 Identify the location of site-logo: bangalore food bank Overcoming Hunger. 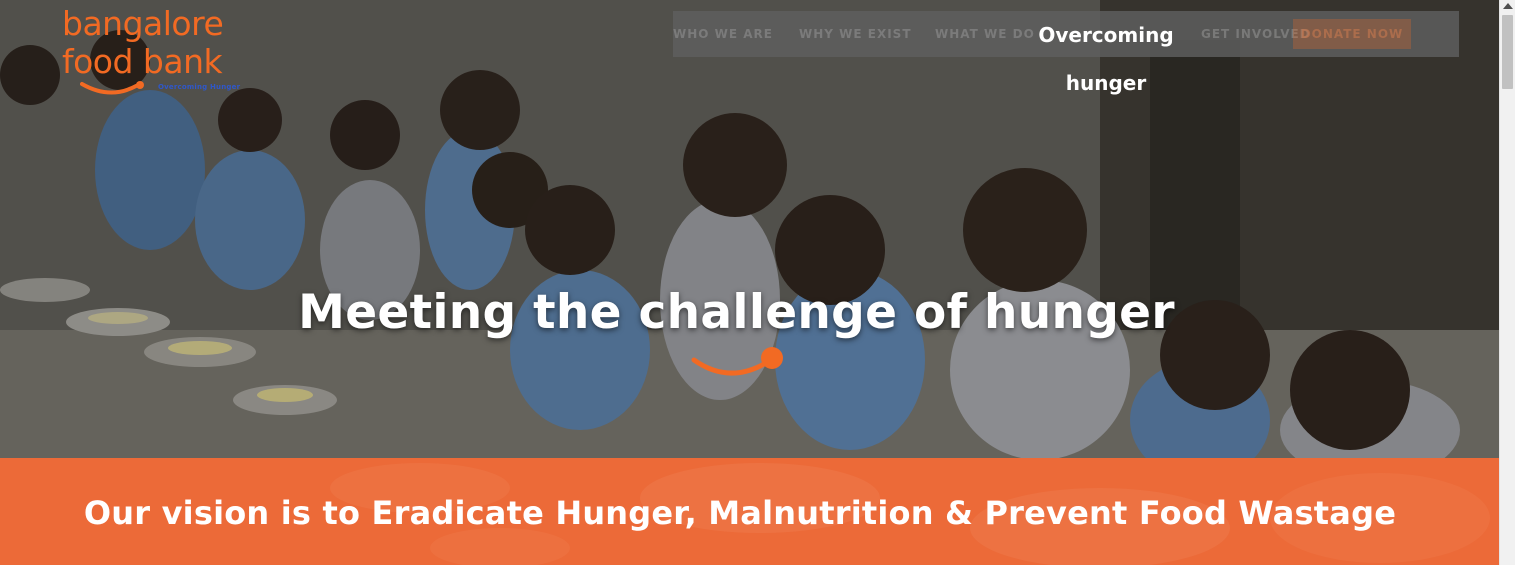
(162, 52).